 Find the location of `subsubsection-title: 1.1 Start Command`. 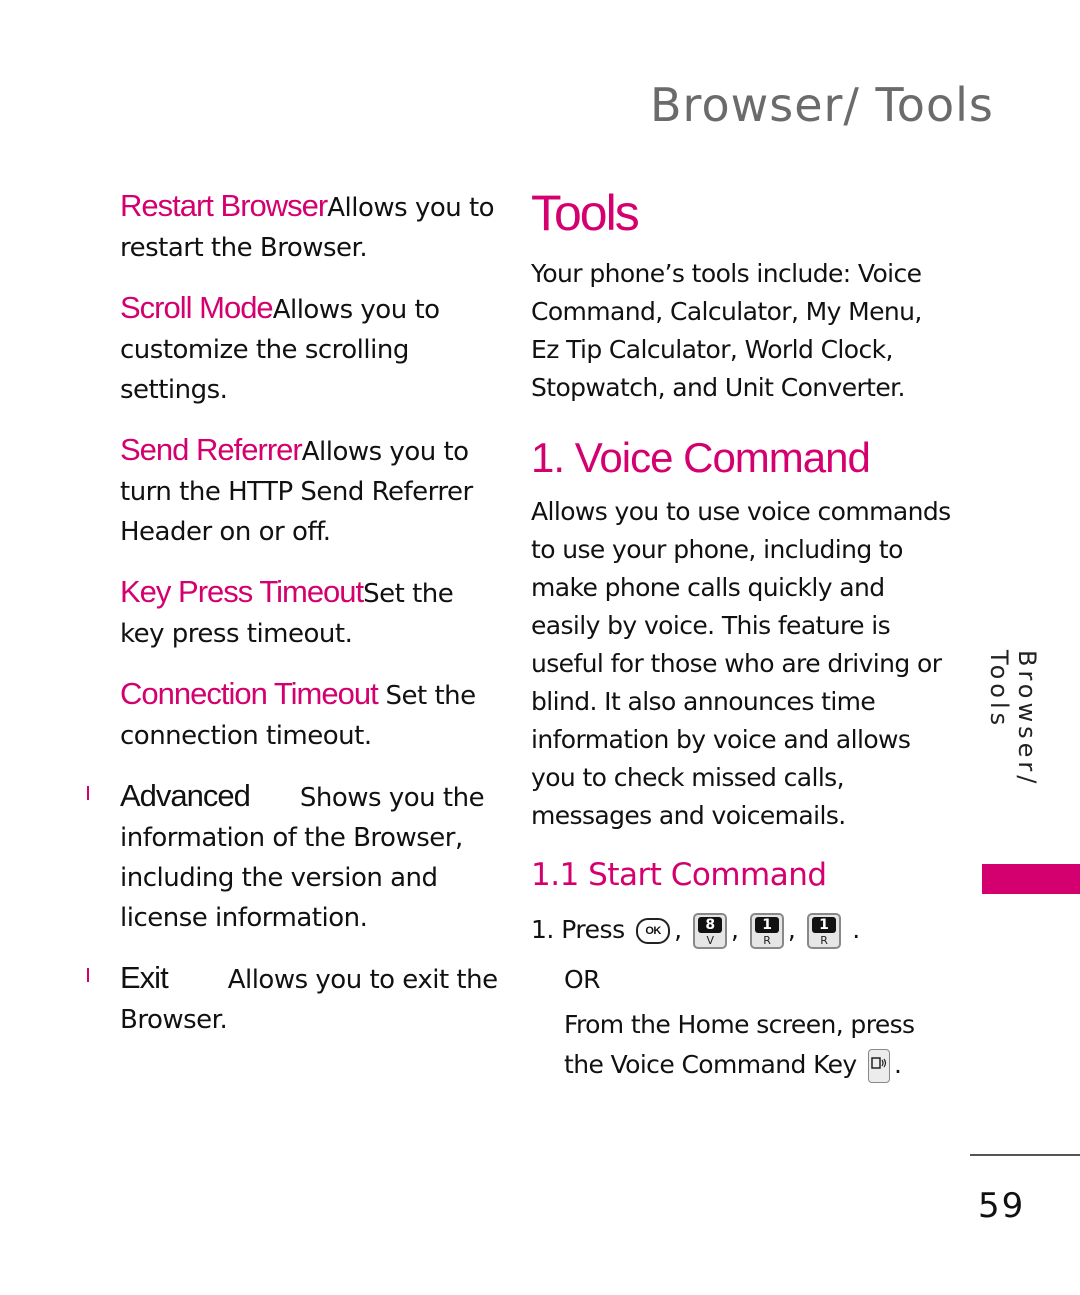

subsubsection-title: 1.1 Start Command is located at coordinates (679, 875).